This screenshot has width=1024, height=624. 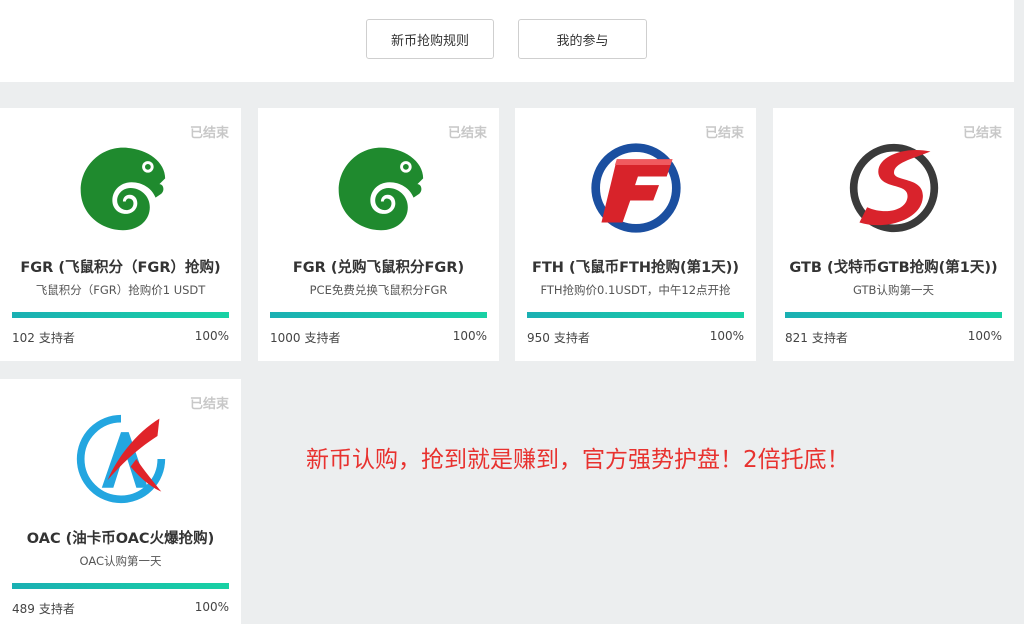 I want to click on card-subtitle: OAC认购第一天, so click(x=120, y=561).